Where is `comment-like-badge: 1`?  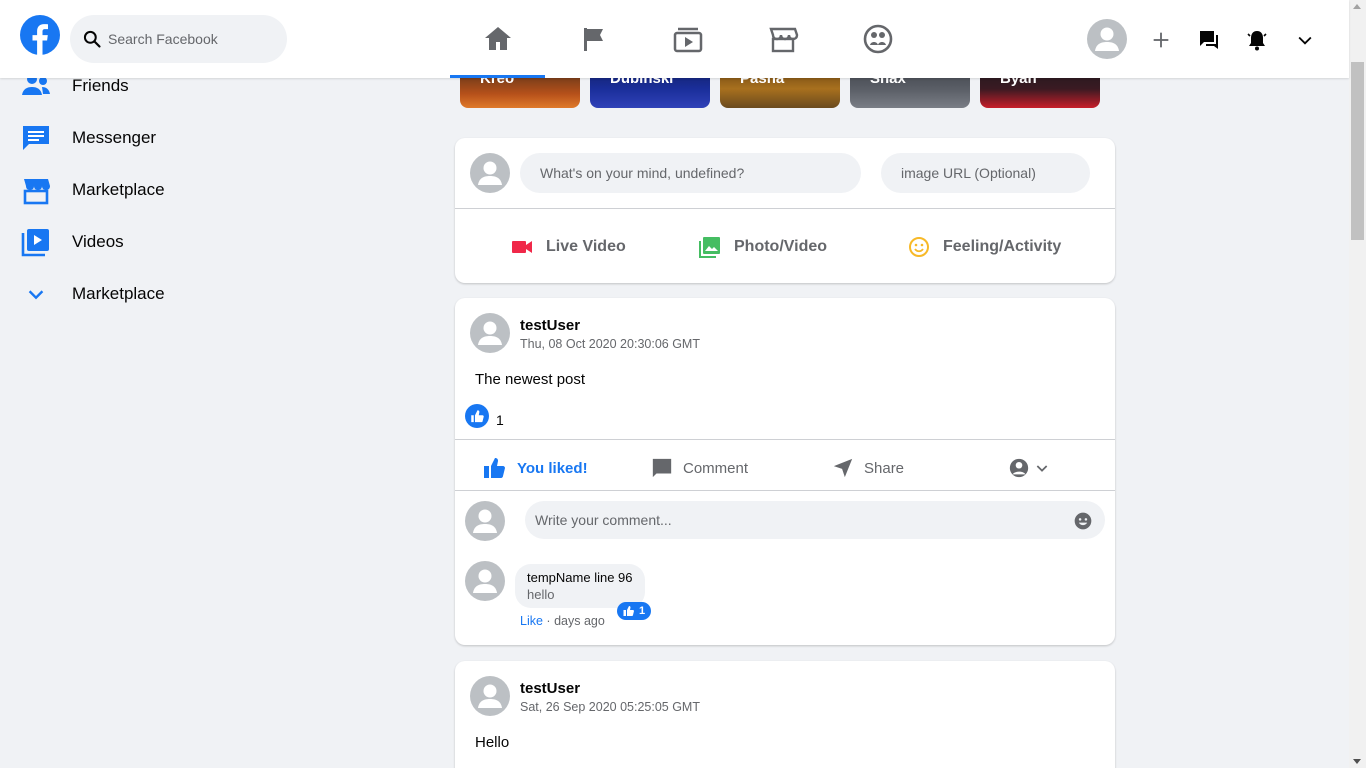 comment-like-badge: 1 is located at coordinates (634, 611).